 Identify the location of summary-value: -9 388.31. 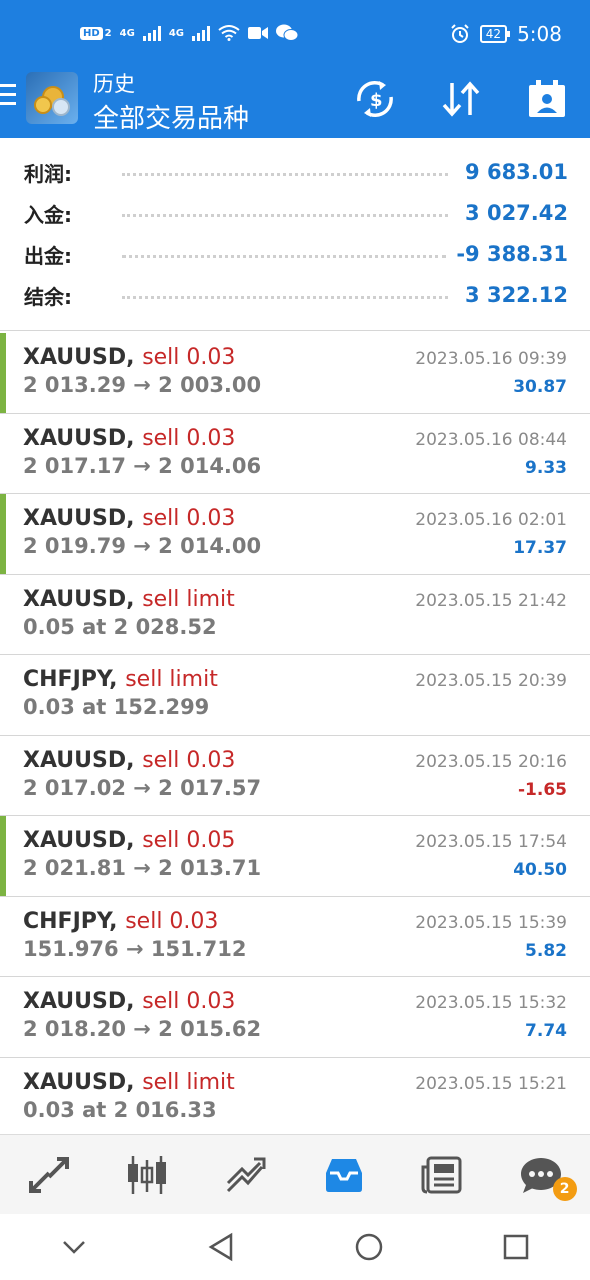
(512, 254).